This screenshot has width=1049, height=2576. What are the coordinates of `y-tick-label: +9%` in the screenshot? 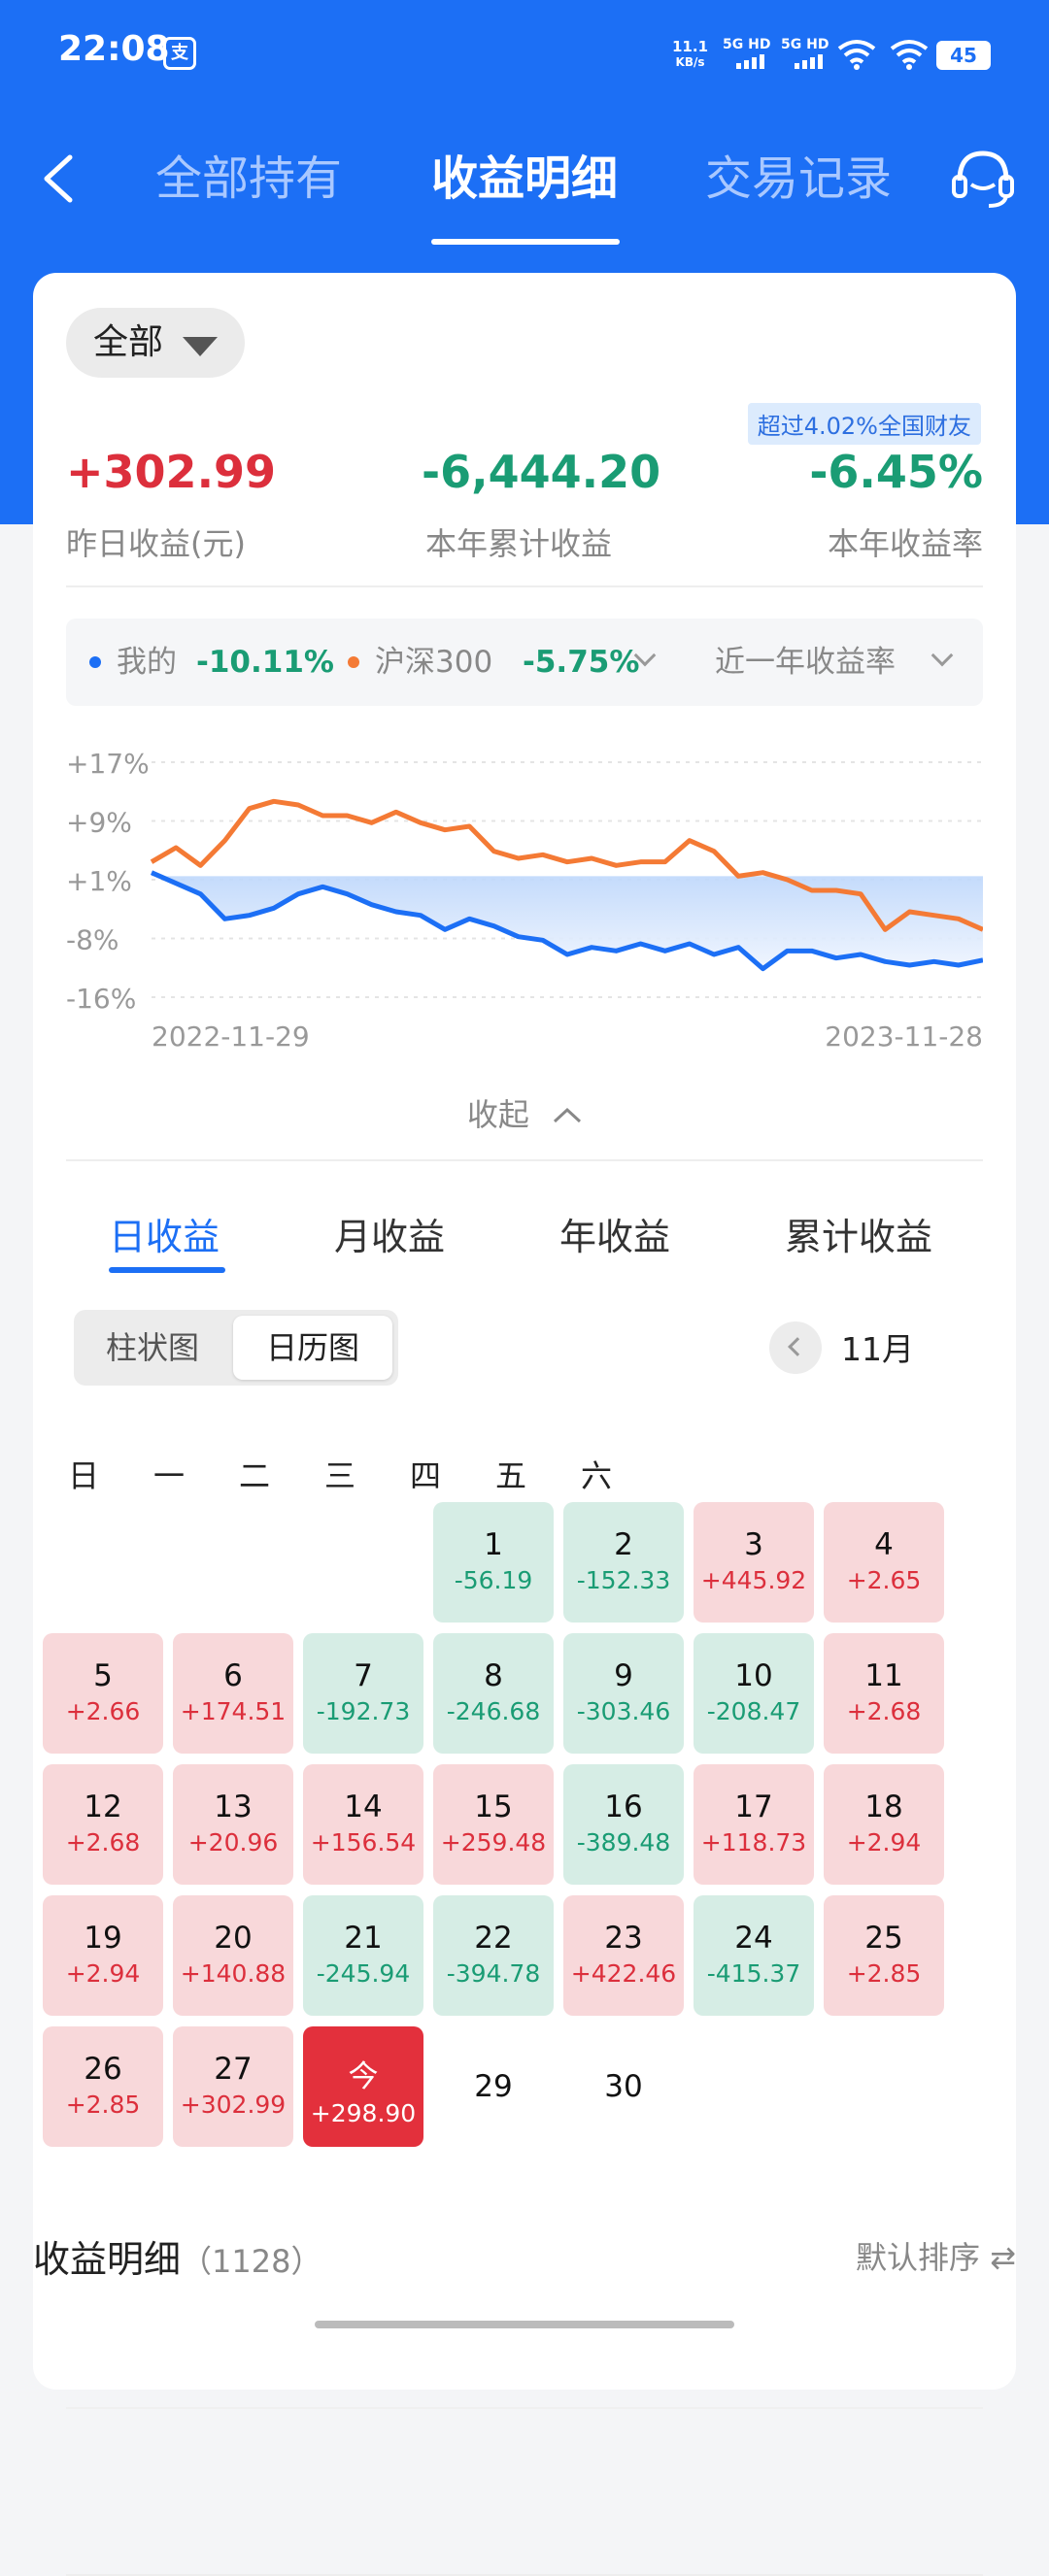 It's located at (99, 823).